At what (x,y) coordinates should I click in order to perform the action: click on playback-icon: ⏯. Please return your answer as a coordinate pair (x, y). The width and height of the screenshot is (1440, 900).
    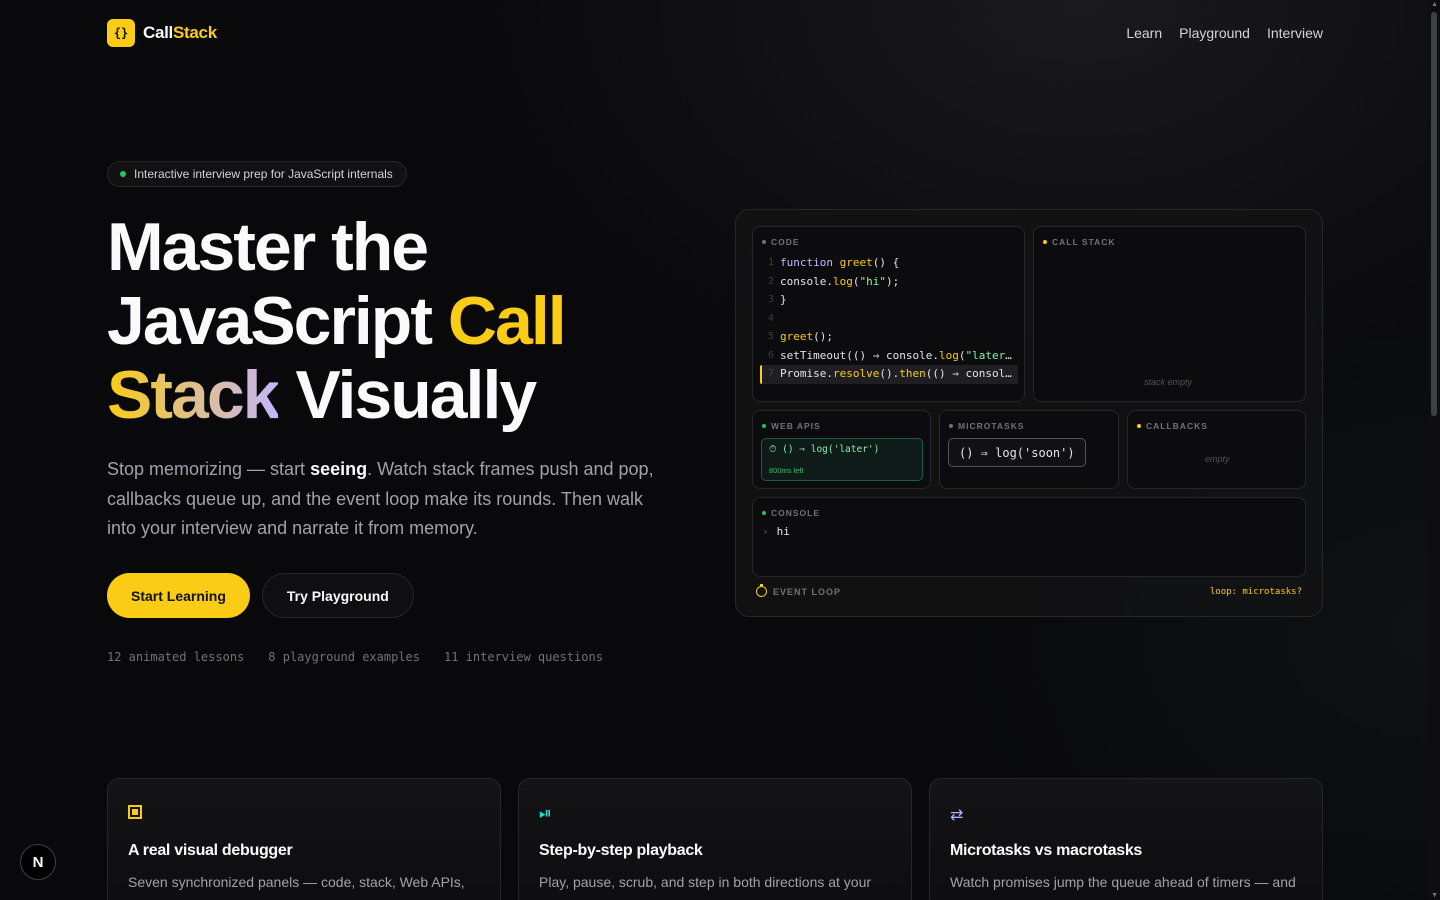
    Looking at the image, I should click on (545, 813).